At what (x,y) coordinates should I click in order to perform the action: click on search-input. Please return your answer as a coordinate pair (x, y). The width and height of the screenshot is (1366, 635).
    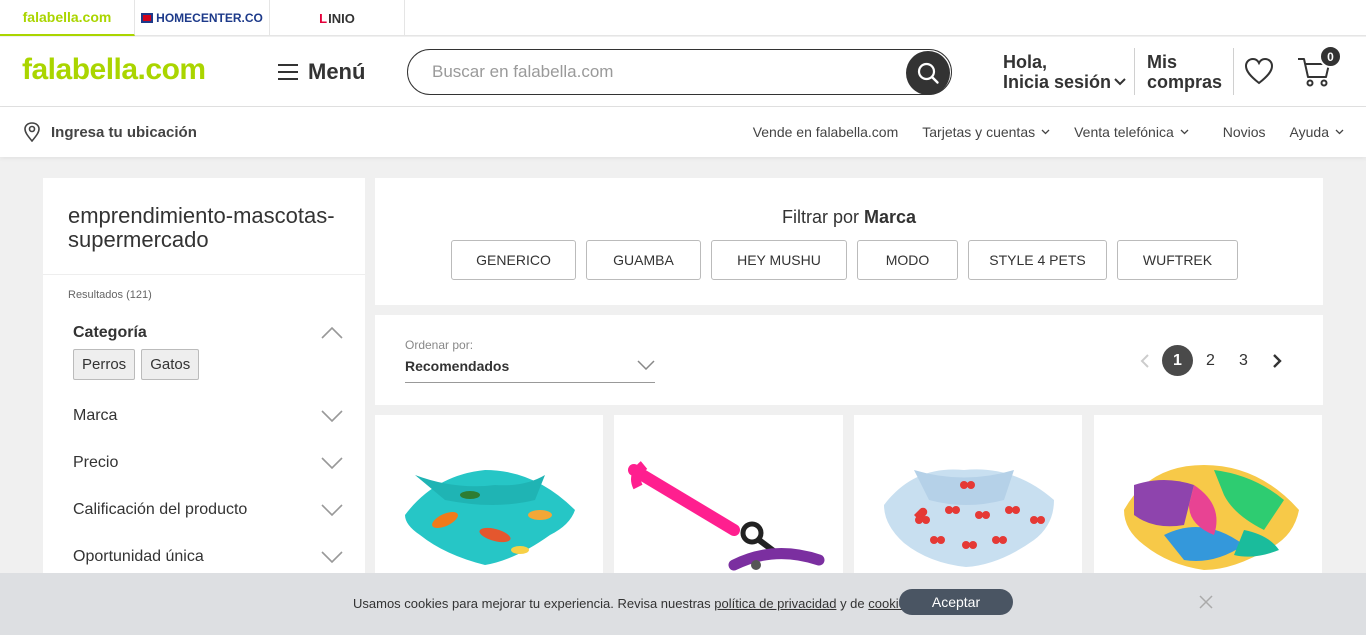
    Looking at the image, I should click on (662, 72).